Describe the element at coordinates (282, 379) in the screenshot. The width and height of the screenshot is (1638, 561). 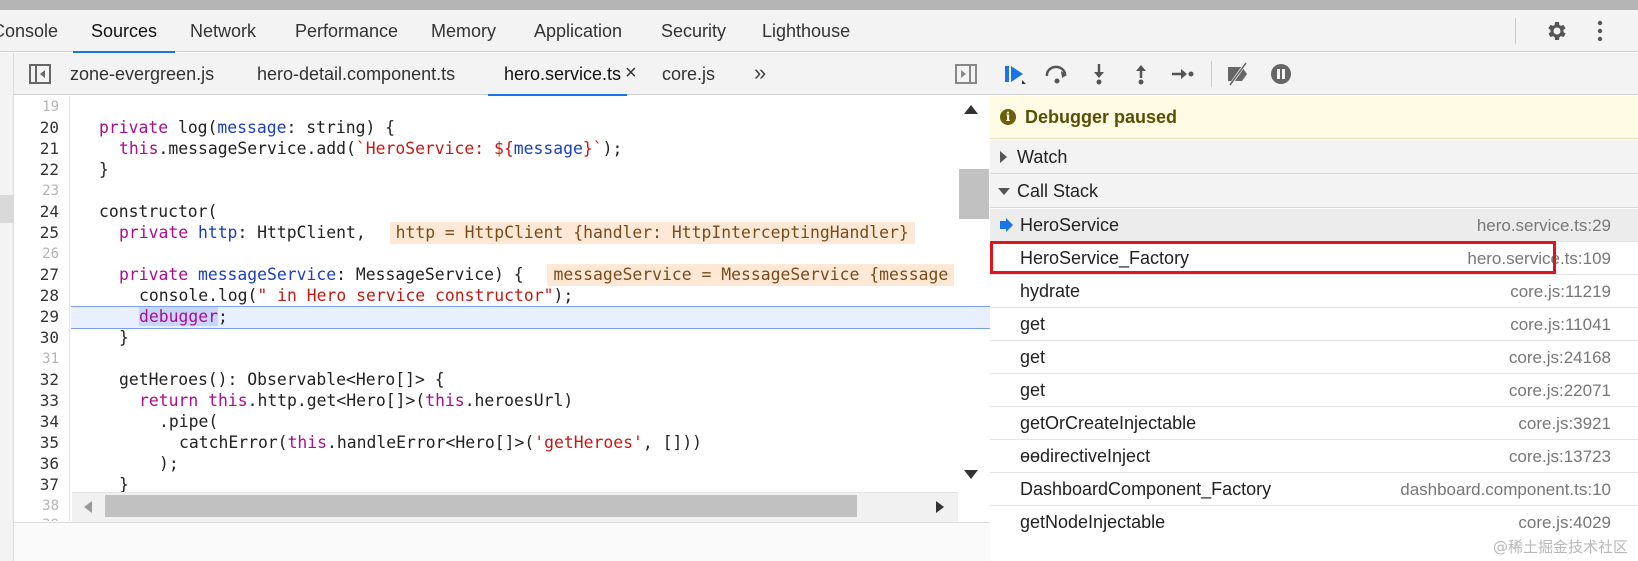
I see `code-line: getHeroes(): Observable<Hero[]> {` at that location.